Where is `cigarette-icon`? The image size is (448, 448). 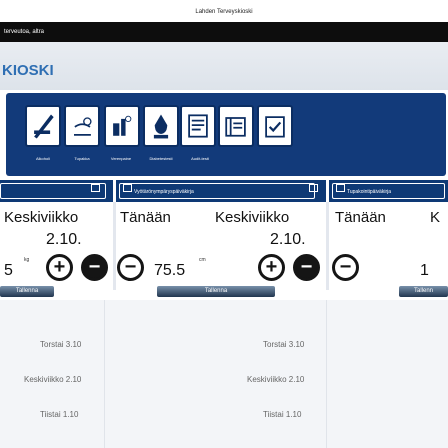 cigarette-icon is located at coordinates (82, 126).